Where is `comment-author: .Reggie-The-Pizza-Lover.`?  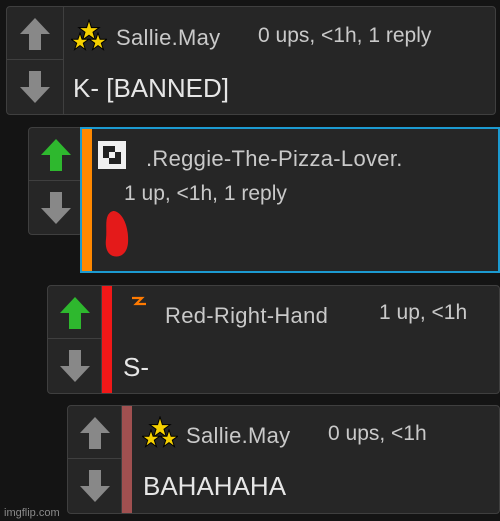 comment-author: .Reggie-The-Pizza-Lover. is located at coordinates (274, 159).